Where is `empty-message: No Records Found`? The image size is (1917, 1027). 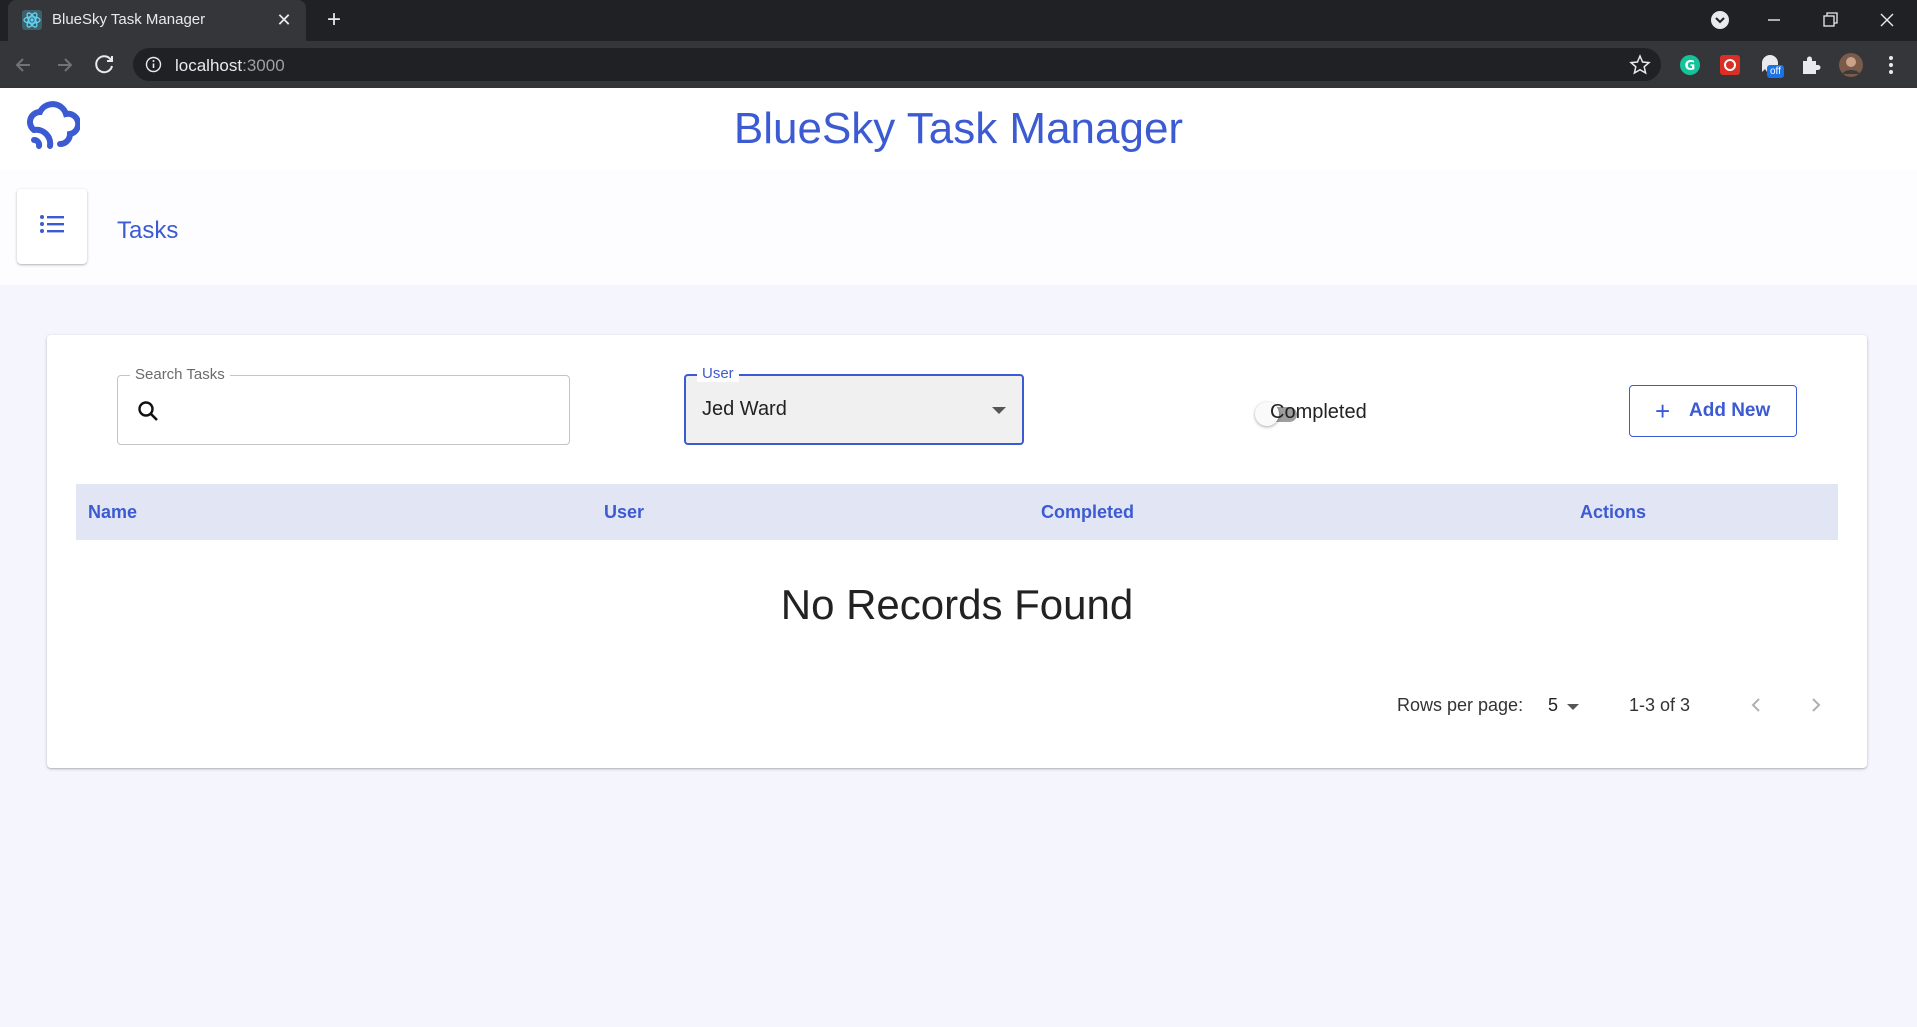
empty-message: No Records Found is located at coordinates (957, 604).